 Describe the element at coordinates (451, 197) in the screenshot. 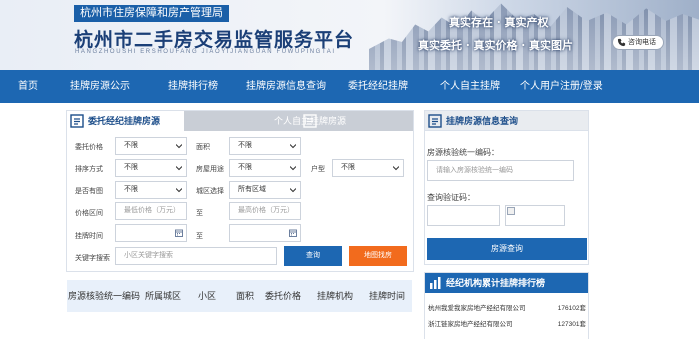

I see `verify-label: 查询验证码：` at that location.